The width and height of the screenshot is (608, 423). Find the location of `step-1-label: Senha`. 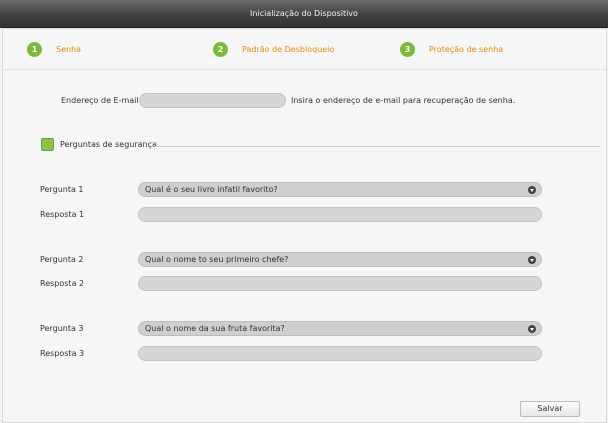

step-1-label: Senha is located at coordinates (69, 49).